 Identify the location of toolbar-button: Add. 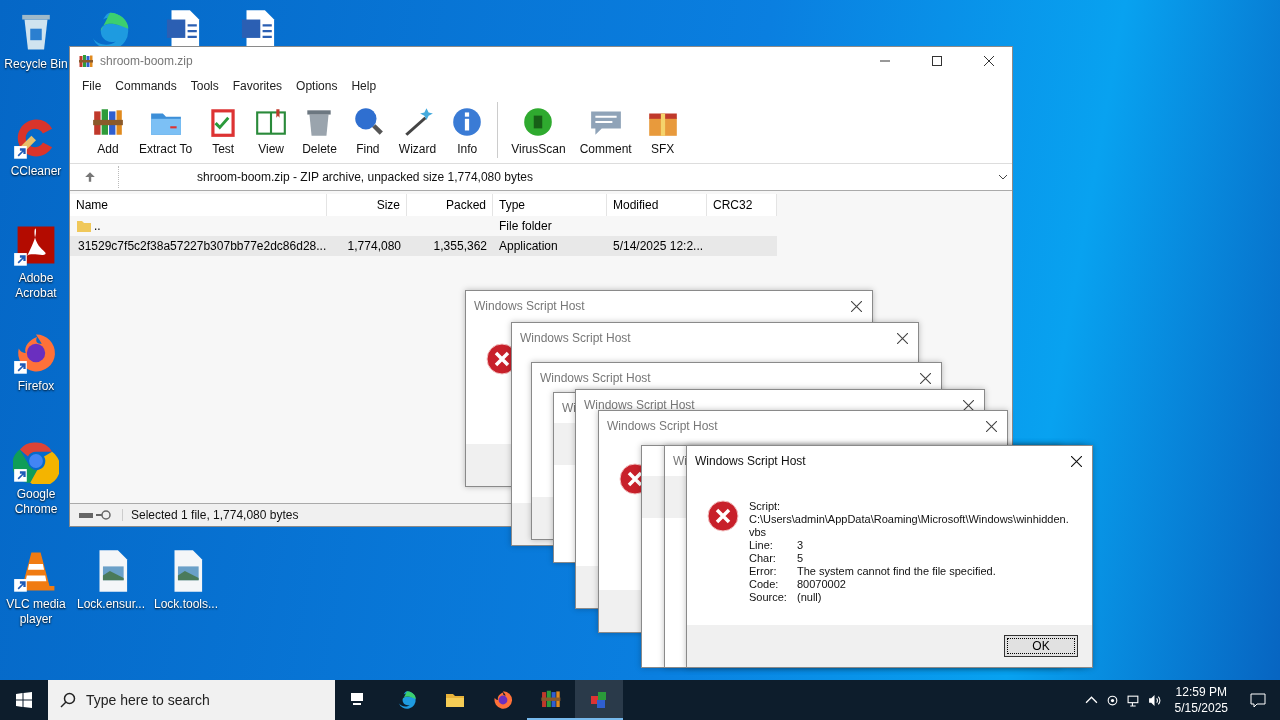
(108, 130).